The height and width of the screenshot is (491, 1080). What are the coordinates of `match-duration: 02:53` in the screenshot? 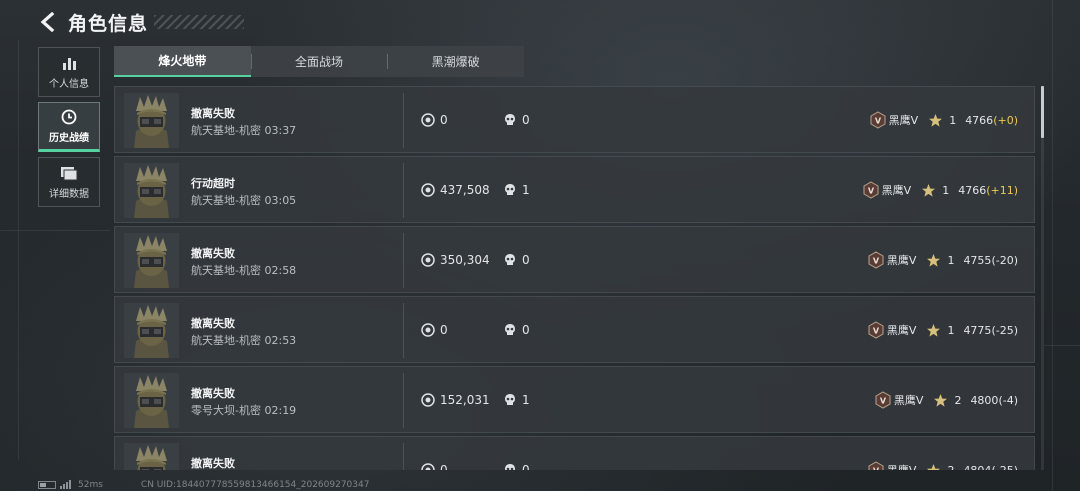 It's located at (280, 340).